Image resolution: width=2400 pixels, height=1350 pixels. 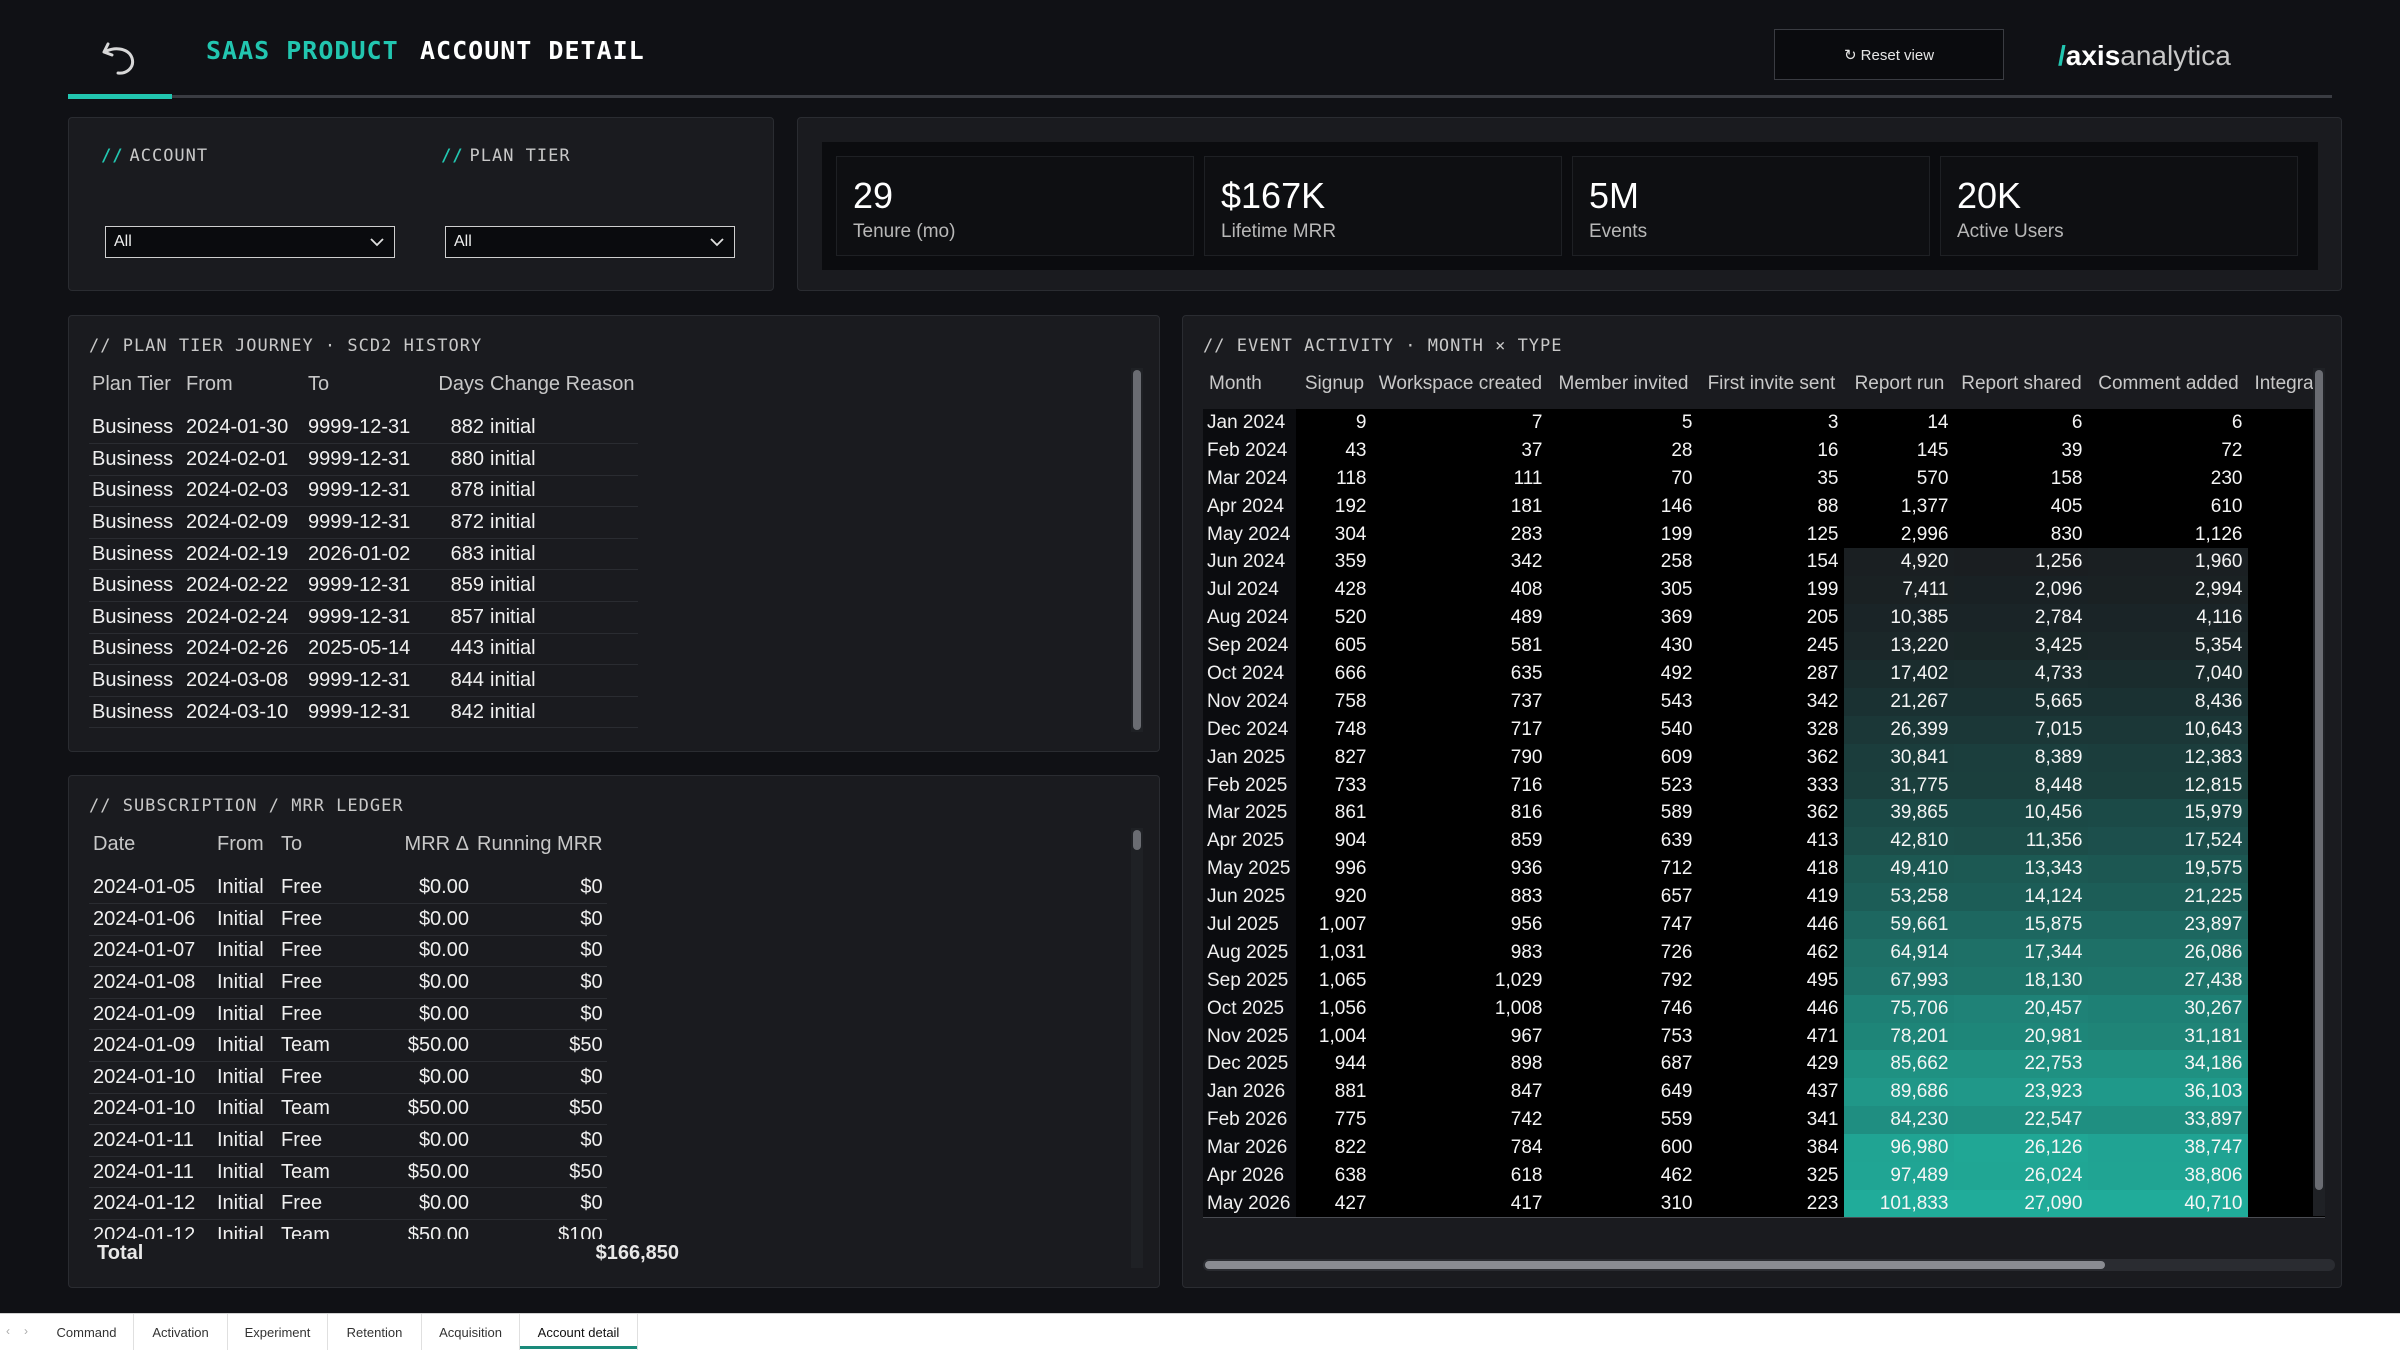 What do you see at coordinates (348, 1109) in the screenshot?
I see `table-row: 2024-01-10 Initial Team $50.00 $50` at bounding box center [348, 1109].